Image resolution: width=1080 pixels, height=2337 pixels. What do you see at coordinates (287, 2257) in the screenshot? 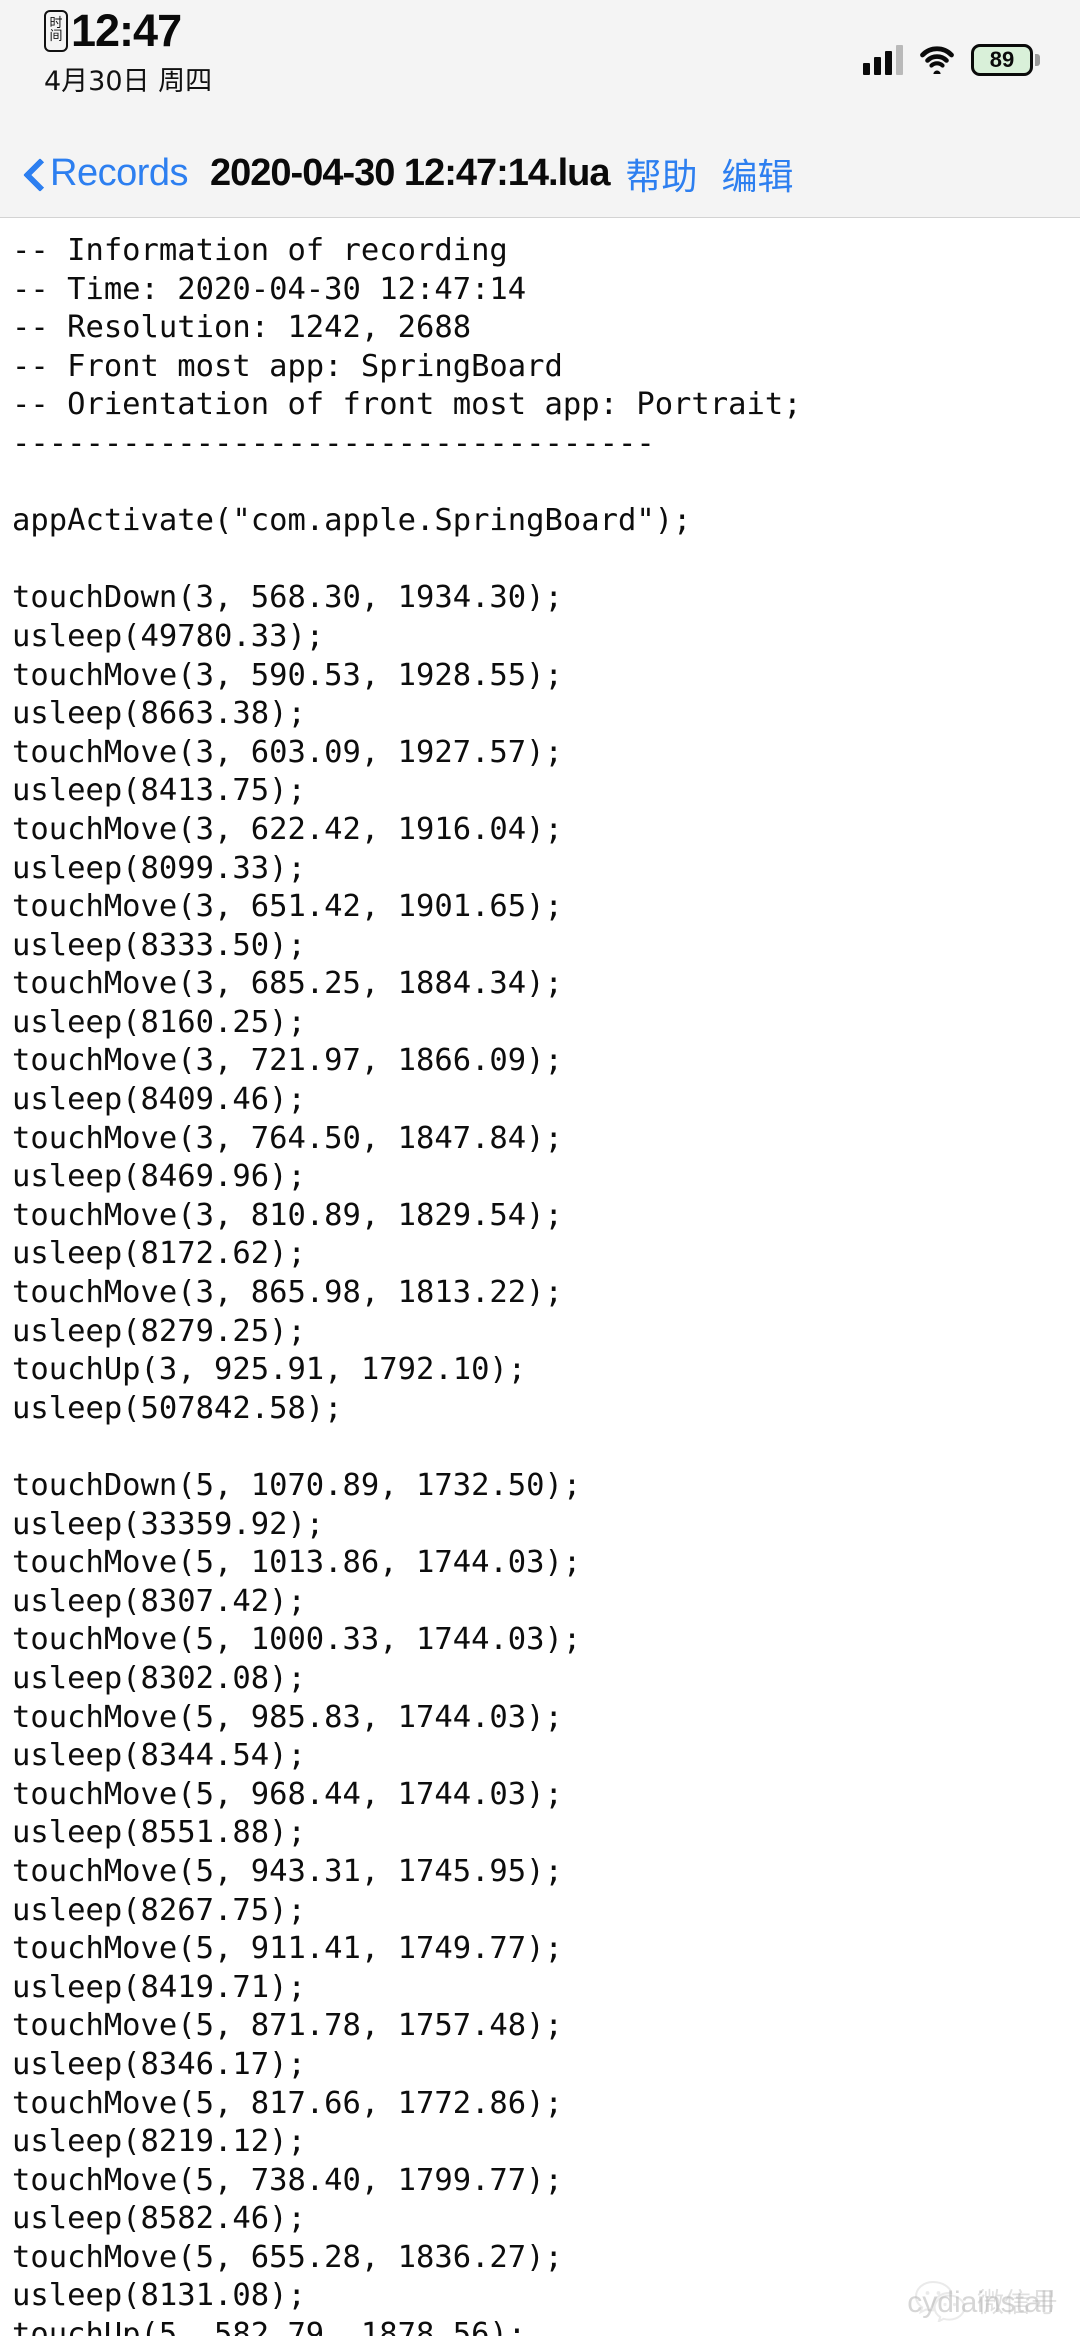
I see `code-line: touchMove(5, 655.28, 1836.27);` at bounding box center [287, 2257].